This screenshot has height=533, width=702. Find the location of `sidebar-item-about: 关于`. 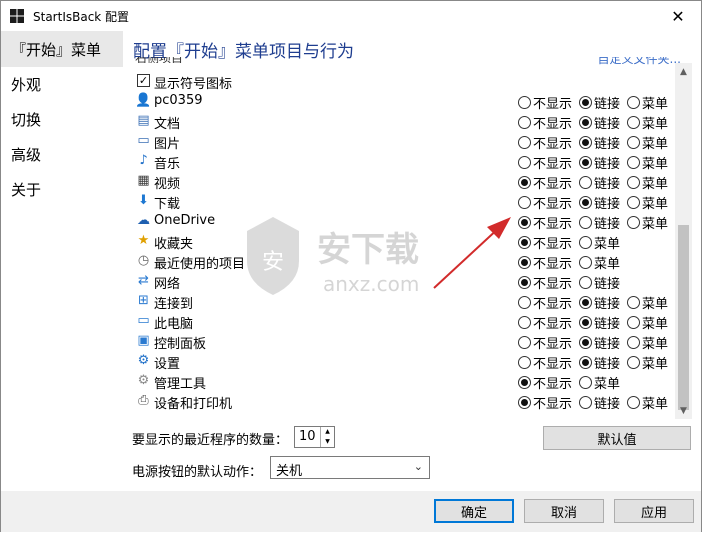

sidebar-item-about: 关于 is located at coordinates (62, 189).